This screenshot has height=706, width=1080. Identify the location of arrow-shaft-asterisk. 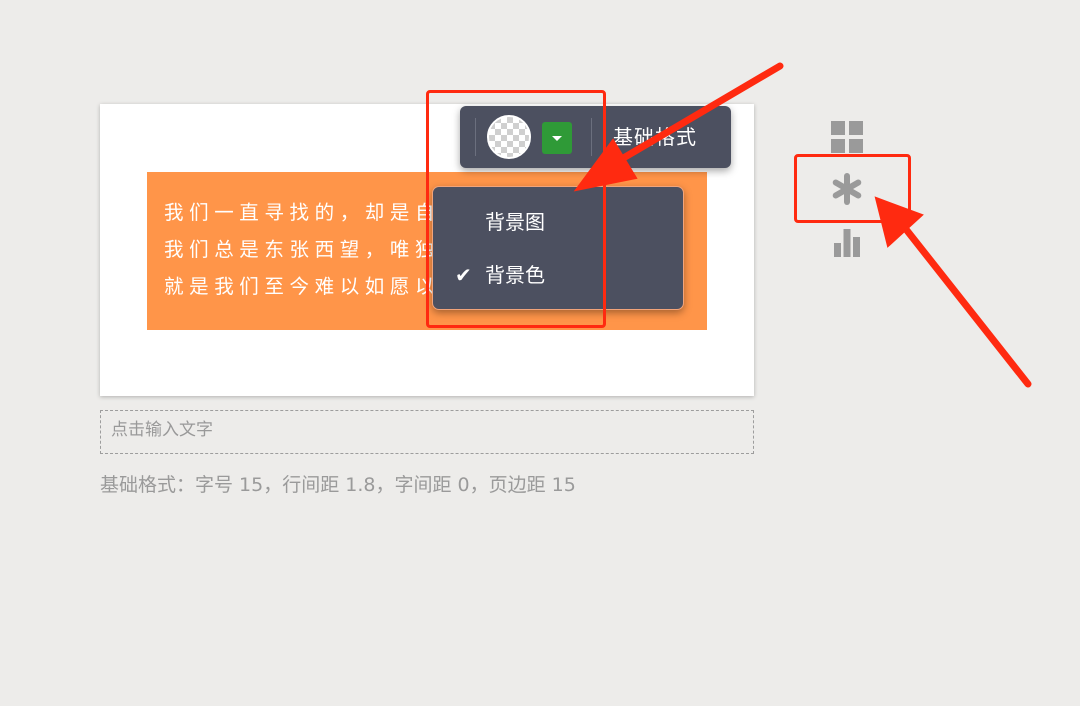
(966, 306).